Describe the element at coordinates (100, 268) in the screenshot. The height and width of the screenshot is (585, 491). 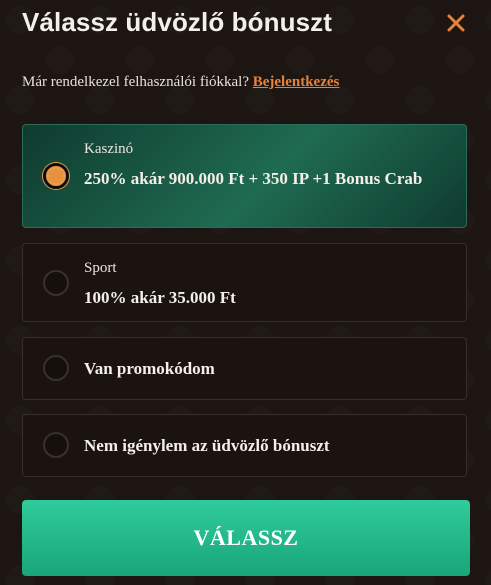
I see `option-category-label: Sport` at that location.